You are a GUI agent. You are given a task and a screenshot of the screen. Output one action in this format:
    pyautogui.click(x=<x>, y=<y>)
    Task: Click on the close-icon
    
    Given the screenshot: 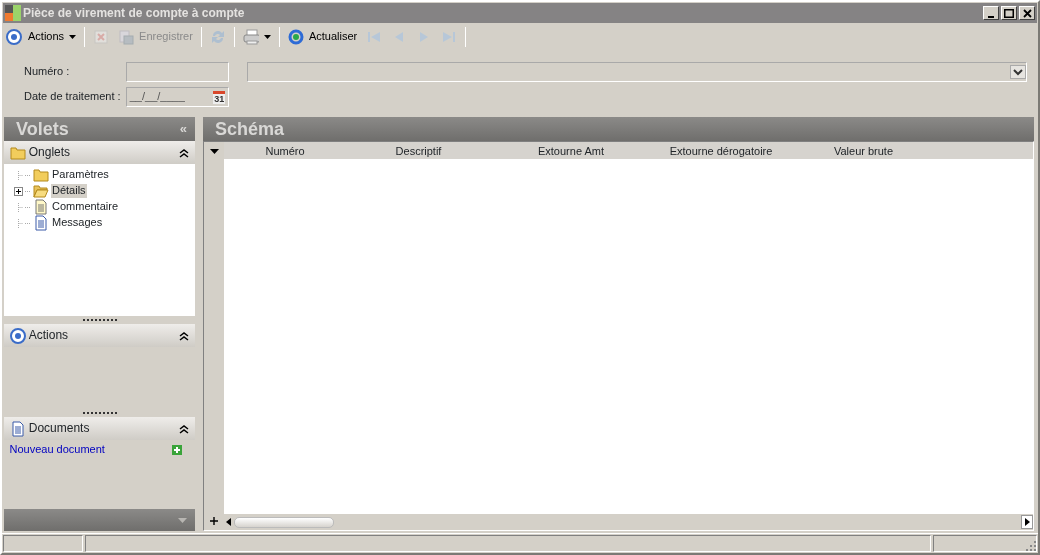 What is the action you would take?
    pyautogui.click(x=1027, y=13)
    